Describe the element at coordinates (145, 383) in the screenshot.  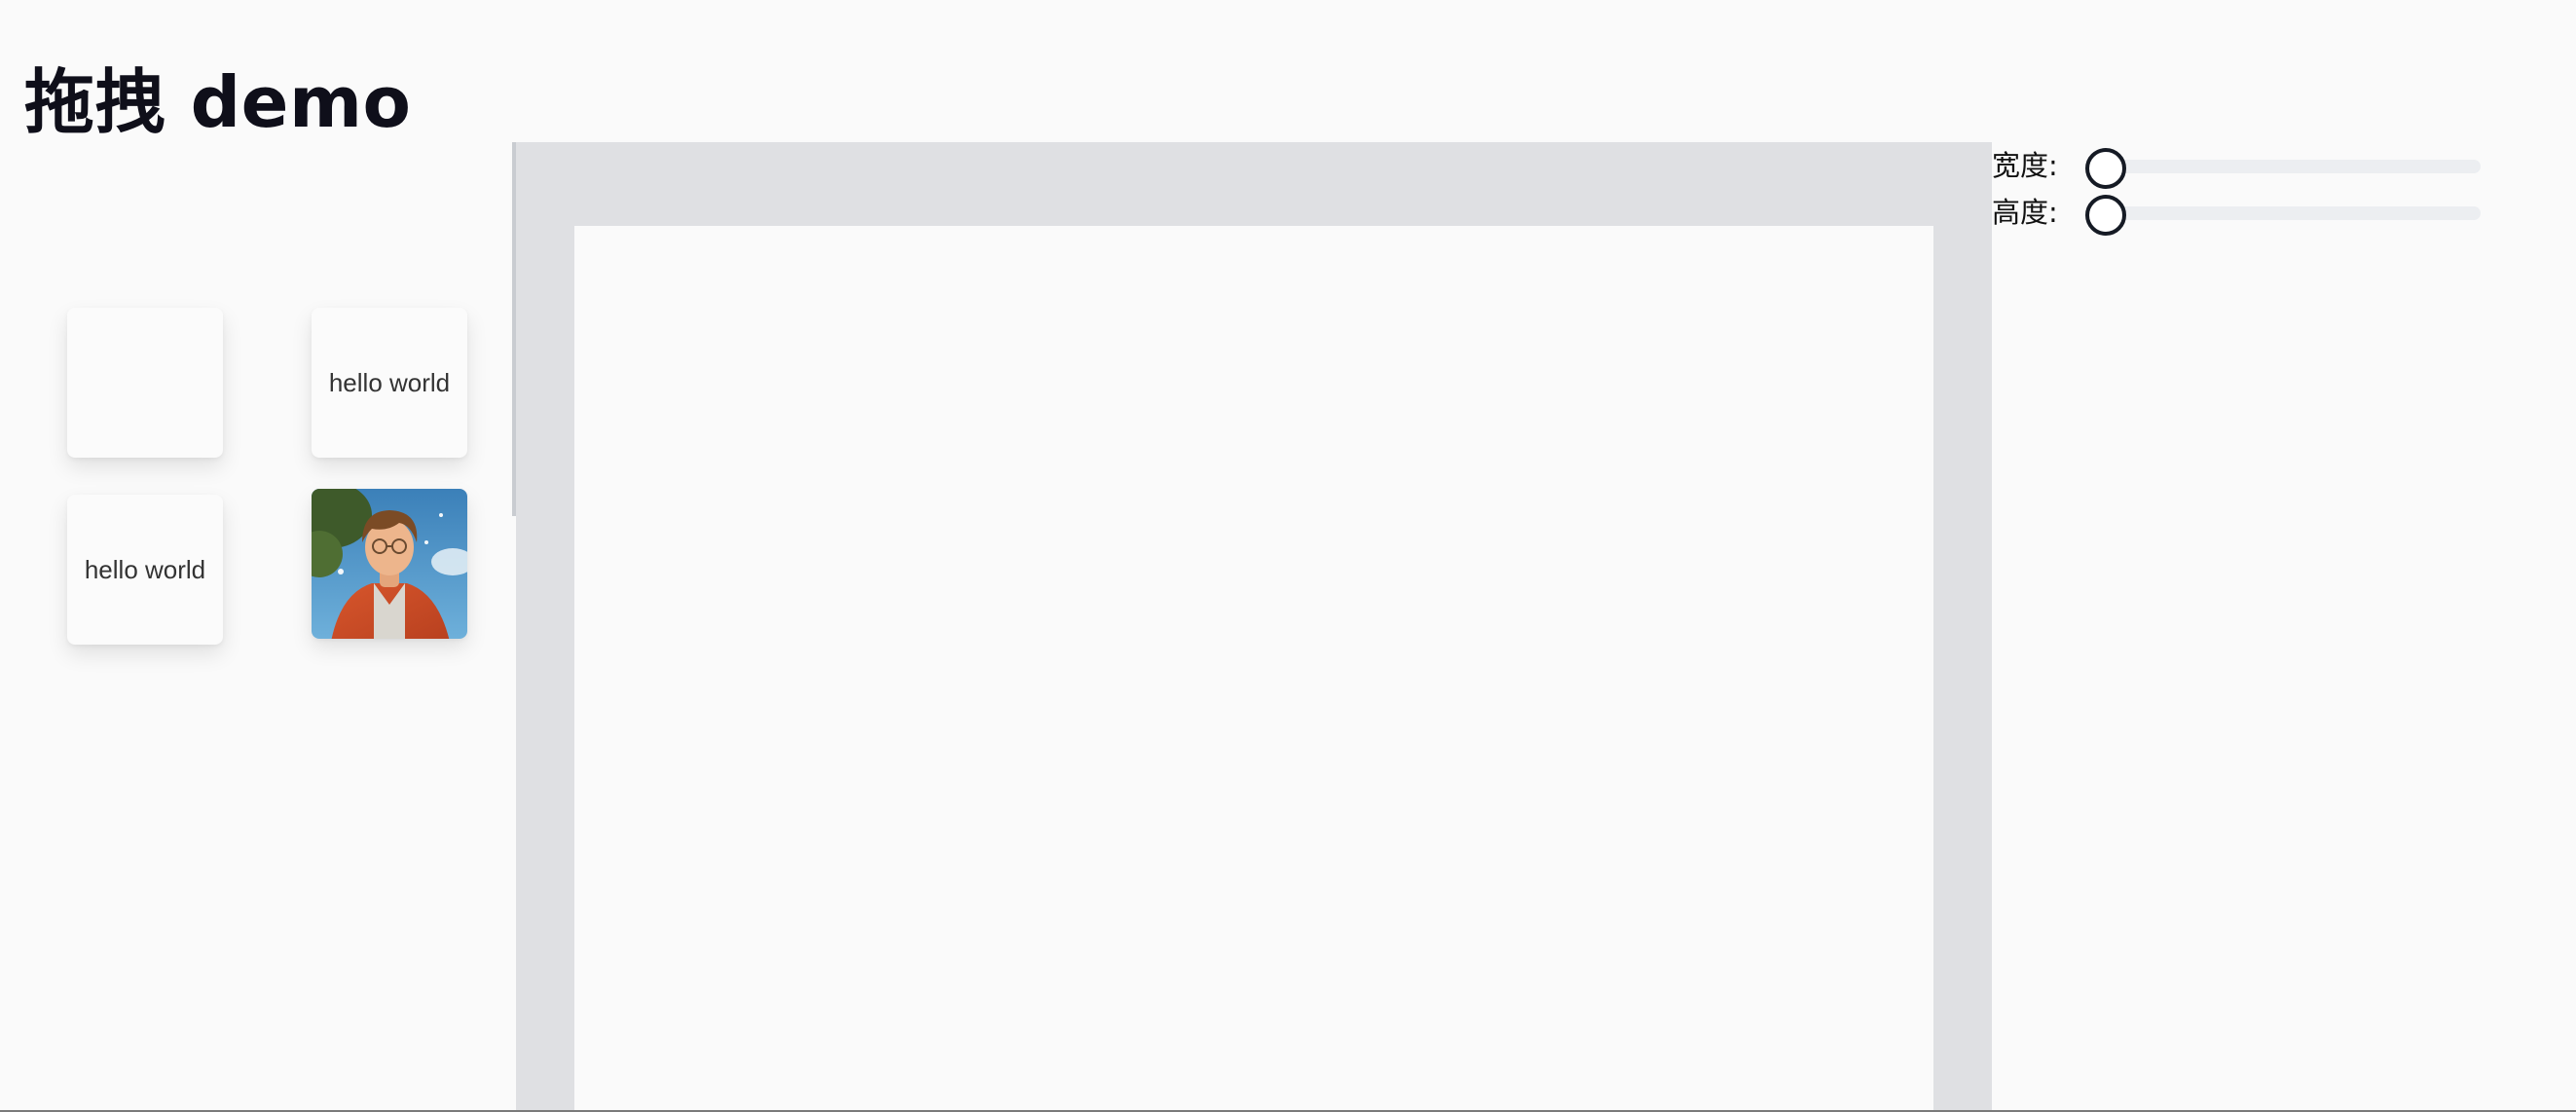
I see `palette-item-blank` at that location.